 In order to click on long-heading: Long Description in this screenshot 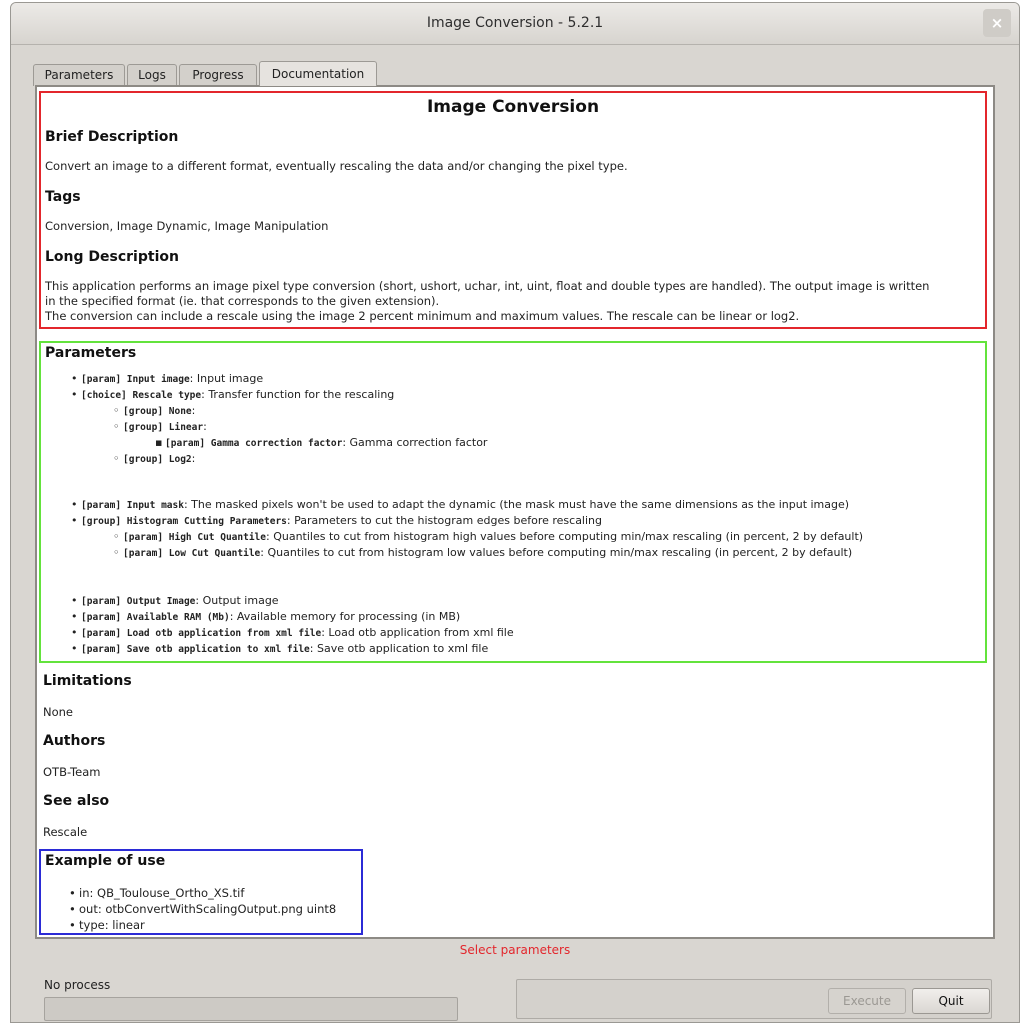, I will do `click(112, 257)`.